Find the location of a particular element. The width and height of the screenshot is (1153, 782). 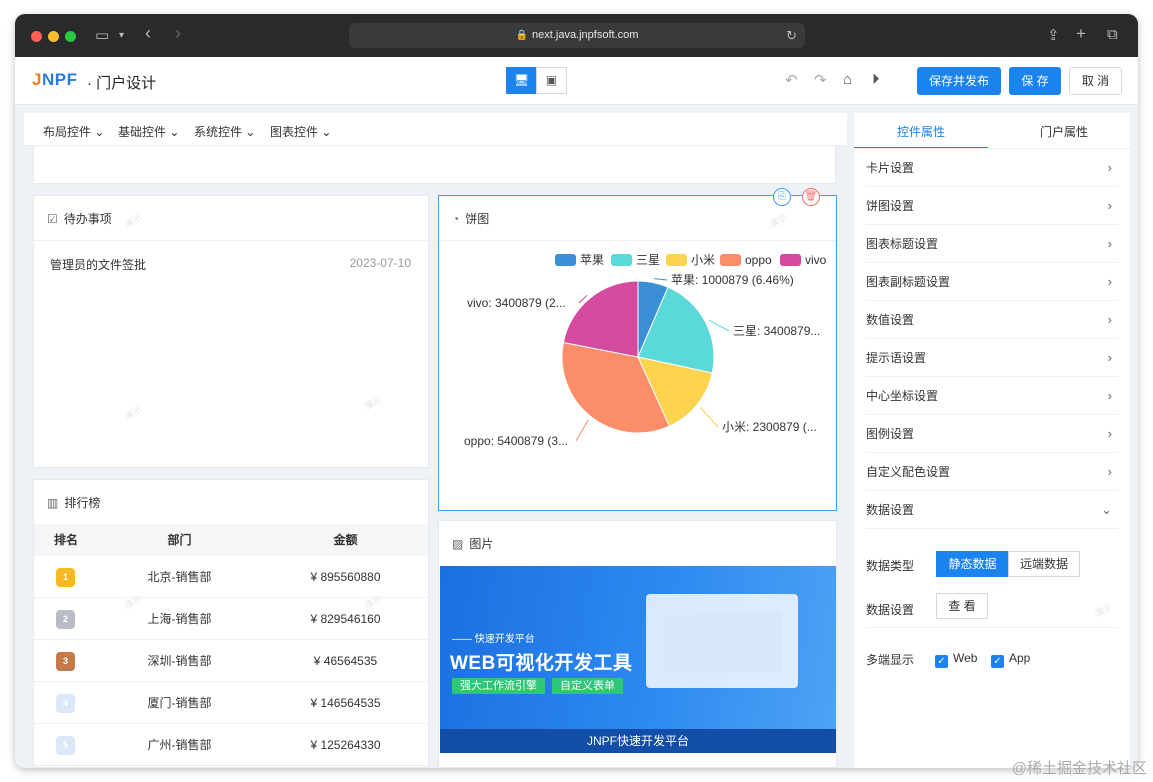

banner-tag: 强大工作流引擎 is located at coordinates (498, 686).